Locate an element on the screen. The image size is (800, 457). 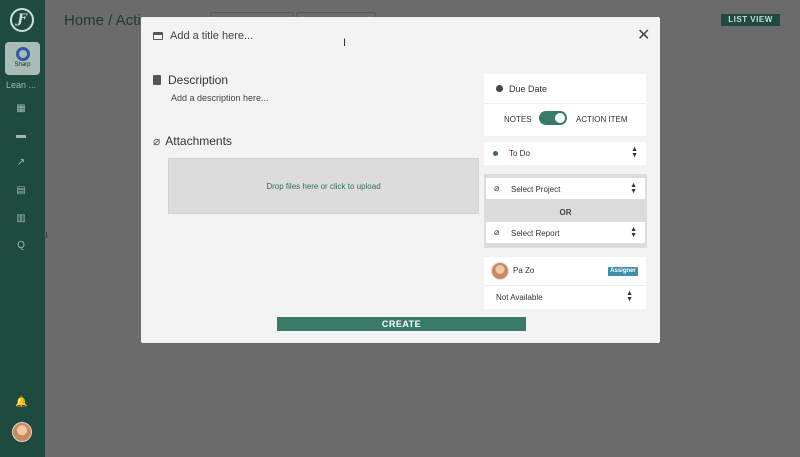
due-date-field: Due Date is located at coordinates (521, 89).